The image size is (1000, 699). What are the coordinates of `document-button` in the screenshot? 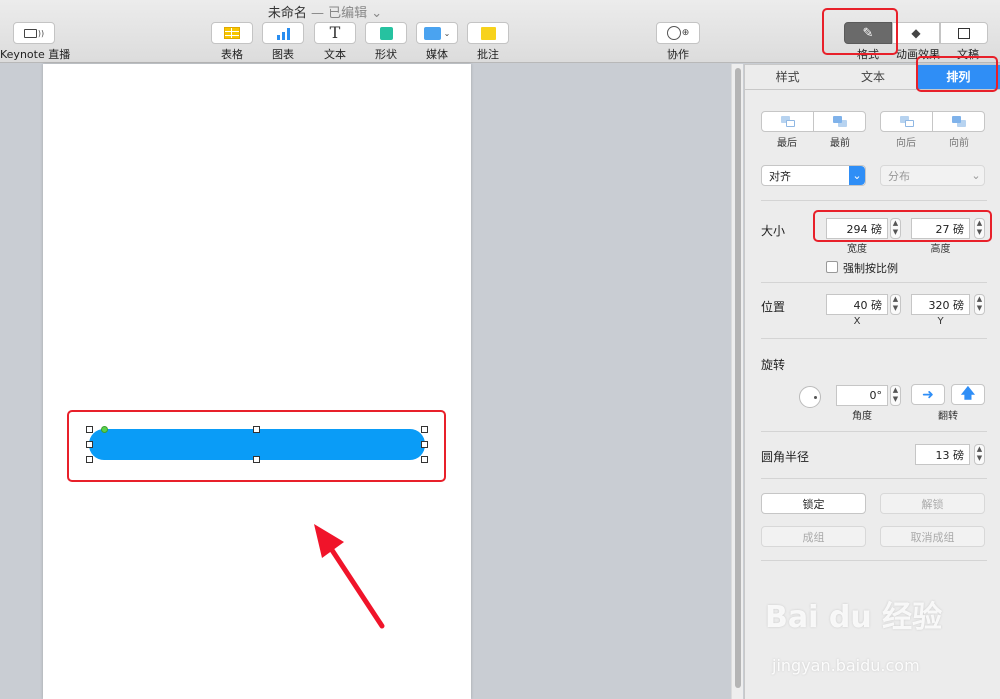 It's located at (964, 33).